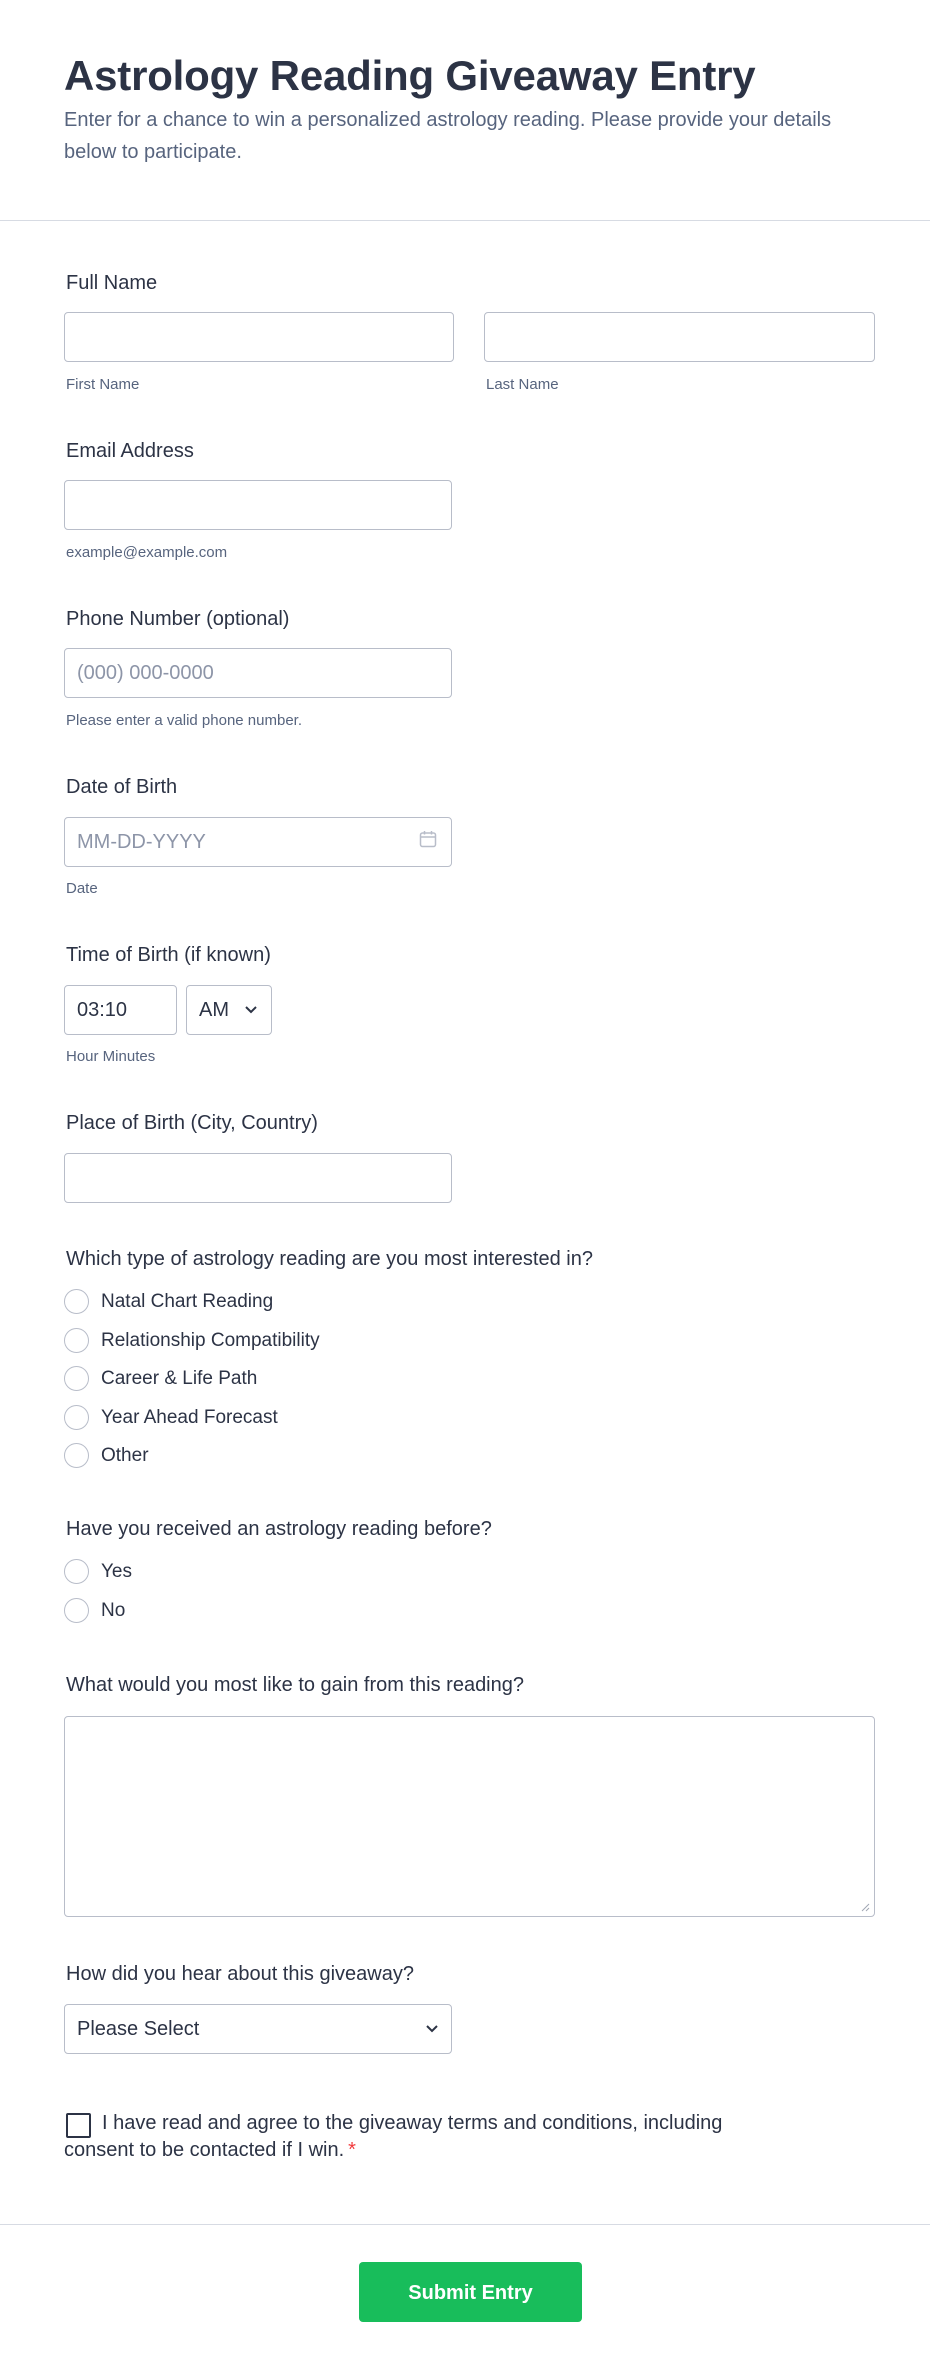 The width and height of the screenshot is (930, 2372). Describe the element at coordinates (178, 619) in the screenshot. I see `phone-label: Phone Number (optional)` at that location.